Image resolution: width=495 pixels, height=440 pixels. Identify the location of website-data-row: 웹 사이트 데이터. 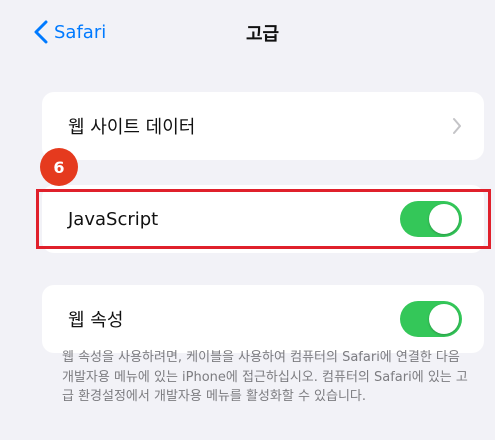
(263, 126).